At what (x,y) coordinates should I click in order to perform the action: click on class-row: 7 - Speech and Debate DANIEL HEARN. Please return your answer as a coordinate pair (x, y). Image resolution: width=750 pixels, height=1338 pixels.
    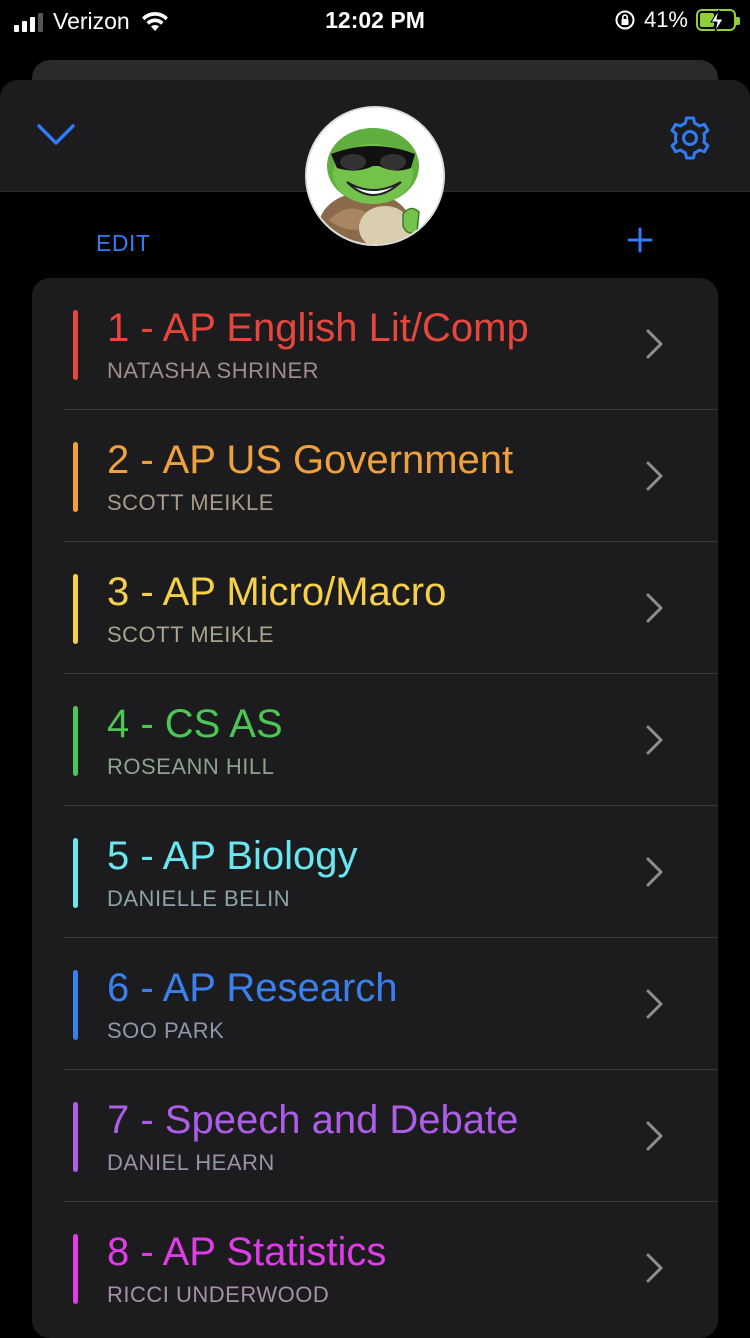
    Looking at the image, I should click on (375, 1136).